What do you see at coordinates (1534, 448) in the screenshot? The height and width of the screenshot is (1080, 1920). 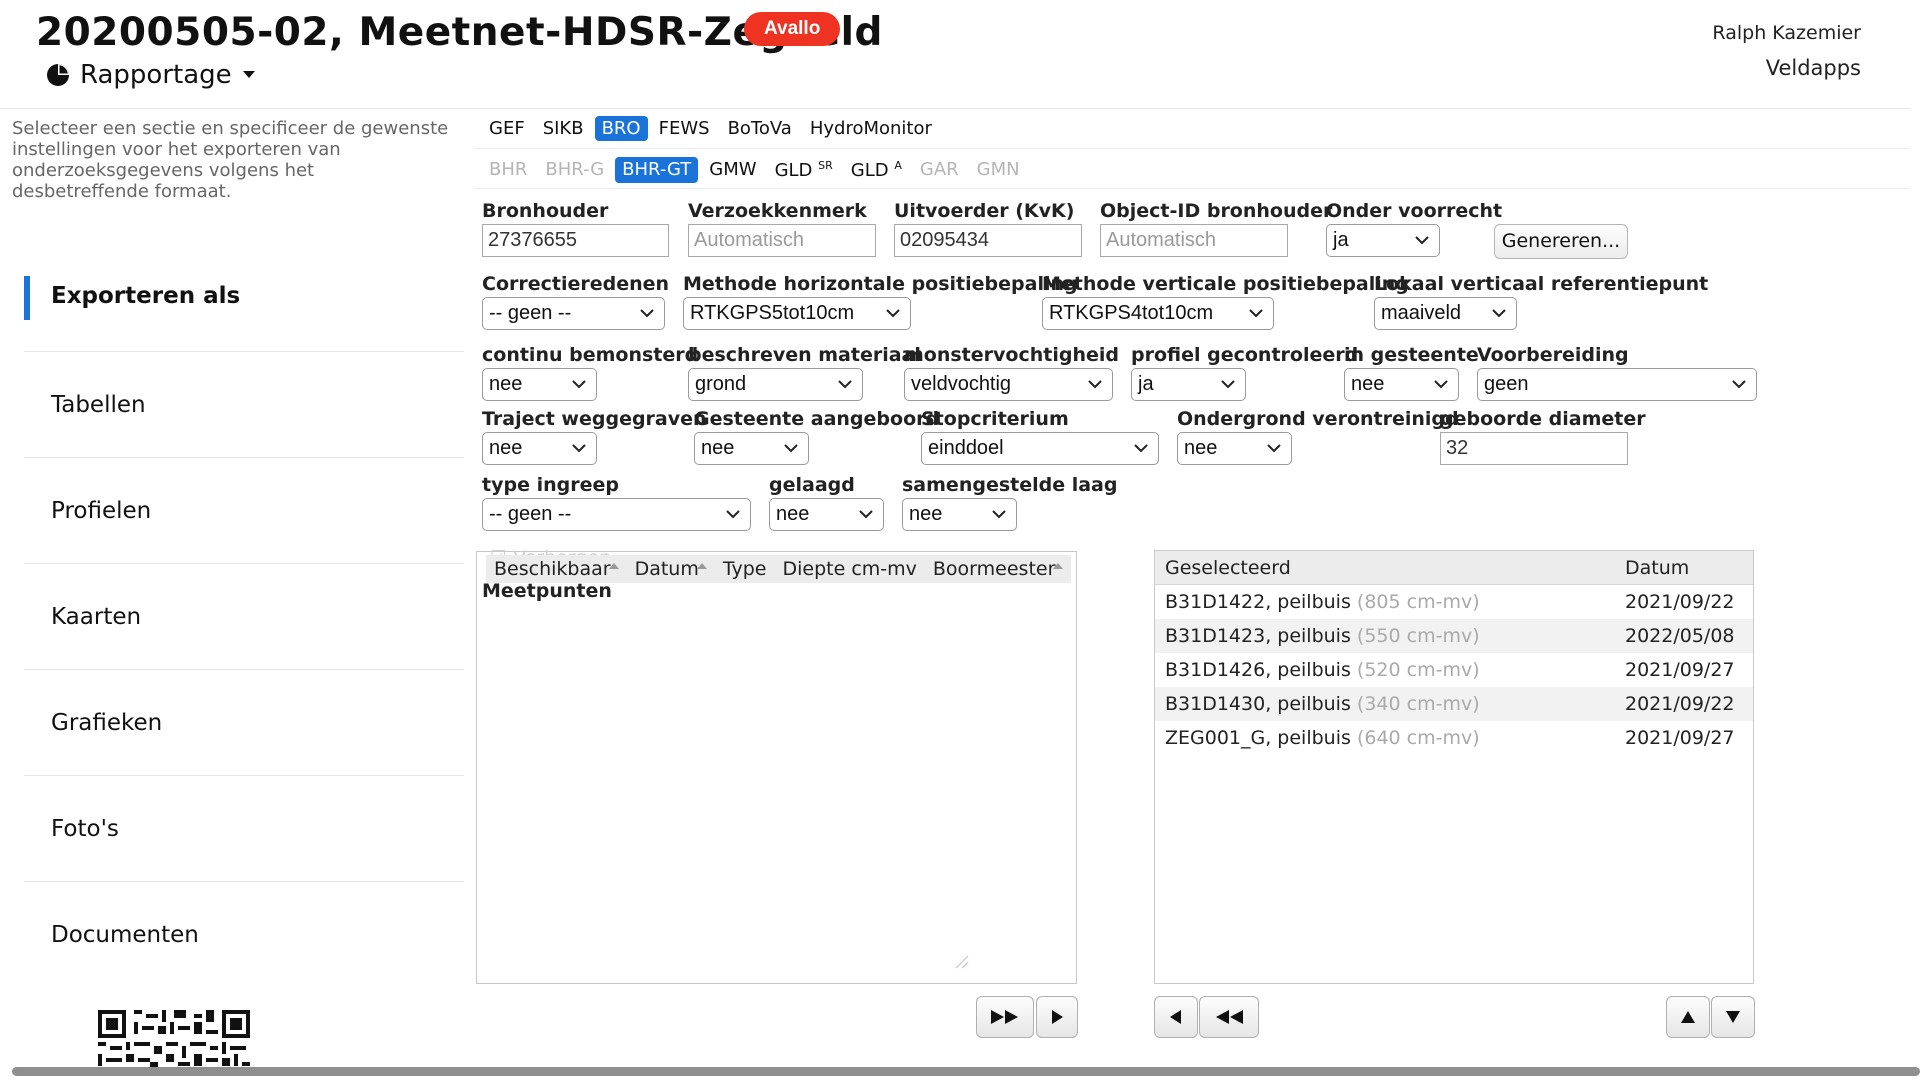 I see `geboorde-diameter-input: 32` at bounding box center [1534, 448].